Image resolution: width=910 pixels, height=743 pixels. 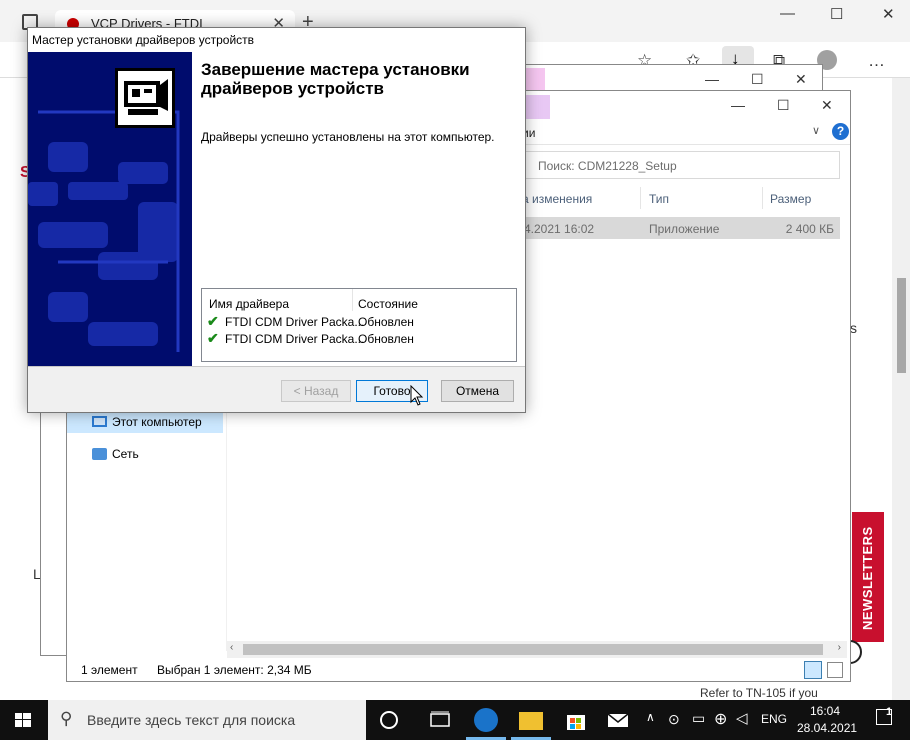 I want to click on search-input: Поиск: CDM21228_Setup, so click(x=681, y=165).